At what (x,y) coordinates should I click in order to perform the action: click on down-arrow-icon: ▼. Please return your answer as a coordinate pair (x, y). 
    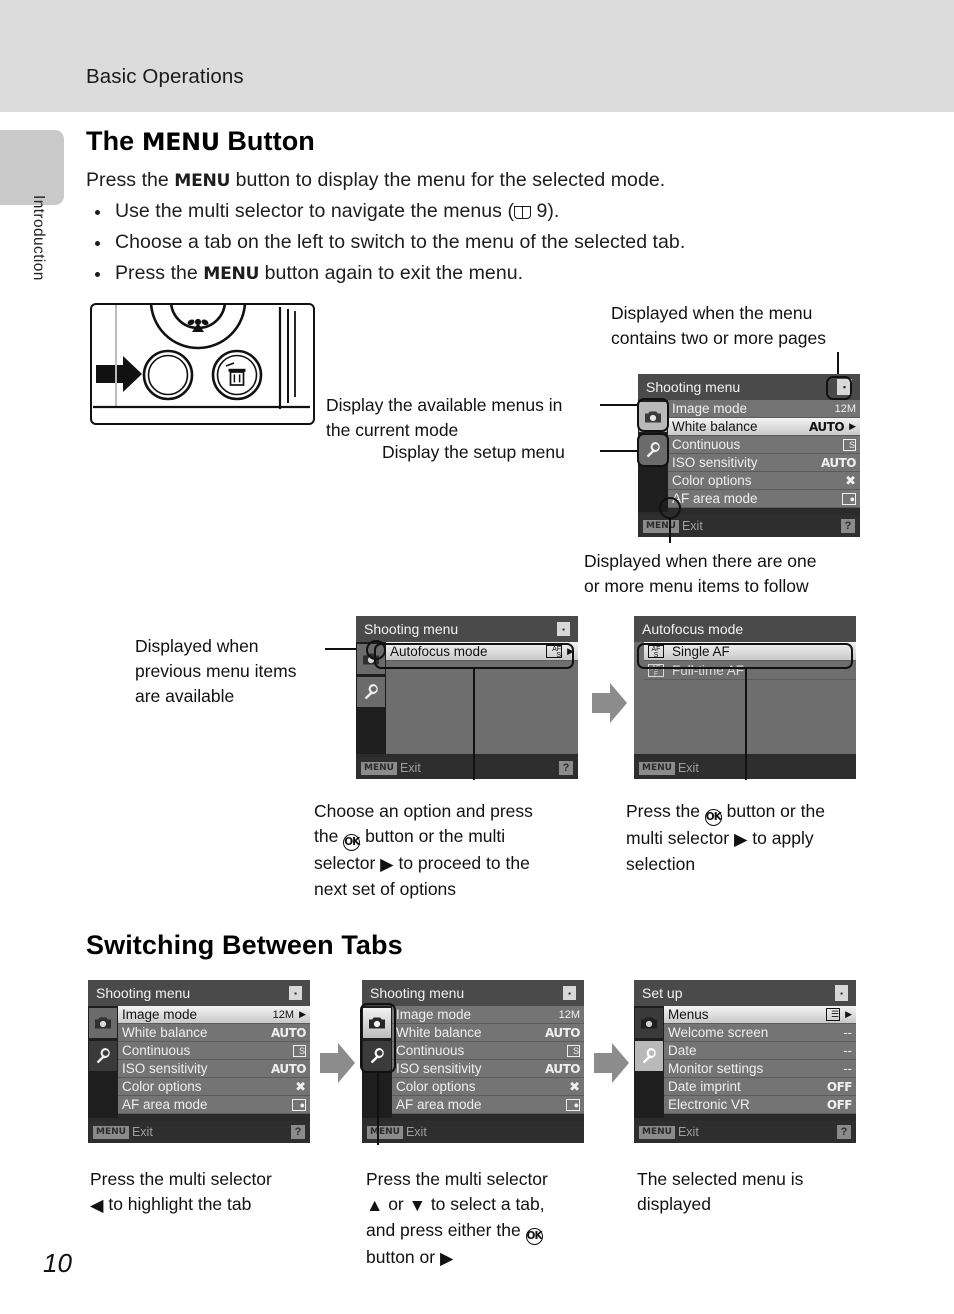
    Looking at the image, I should click on (417, 1205).